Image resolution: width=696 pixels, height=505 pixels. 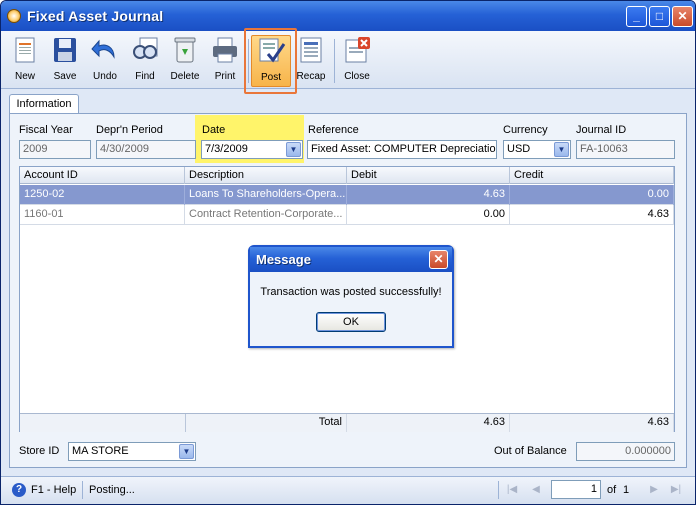 I want to click on column-header-account-id: Account ID, so click(x=102, y=175).